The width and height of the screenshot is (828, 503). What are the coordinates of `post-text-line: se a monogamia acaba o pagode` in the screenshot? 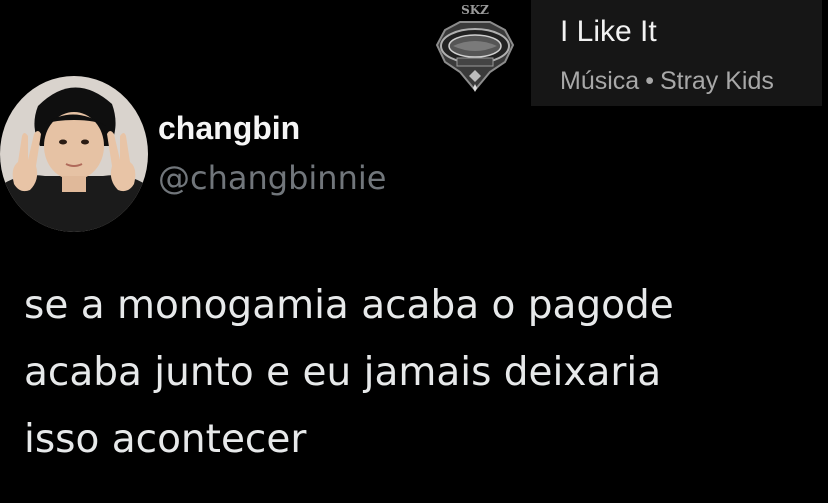 It's located at (349, 305).